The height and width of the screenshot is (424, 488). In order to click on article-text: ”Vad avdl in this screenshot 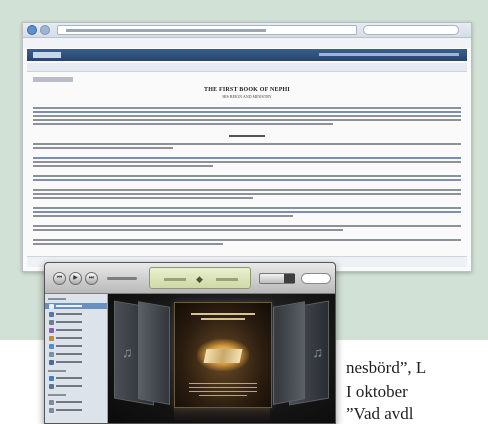, I will do `click(380, 413)`.